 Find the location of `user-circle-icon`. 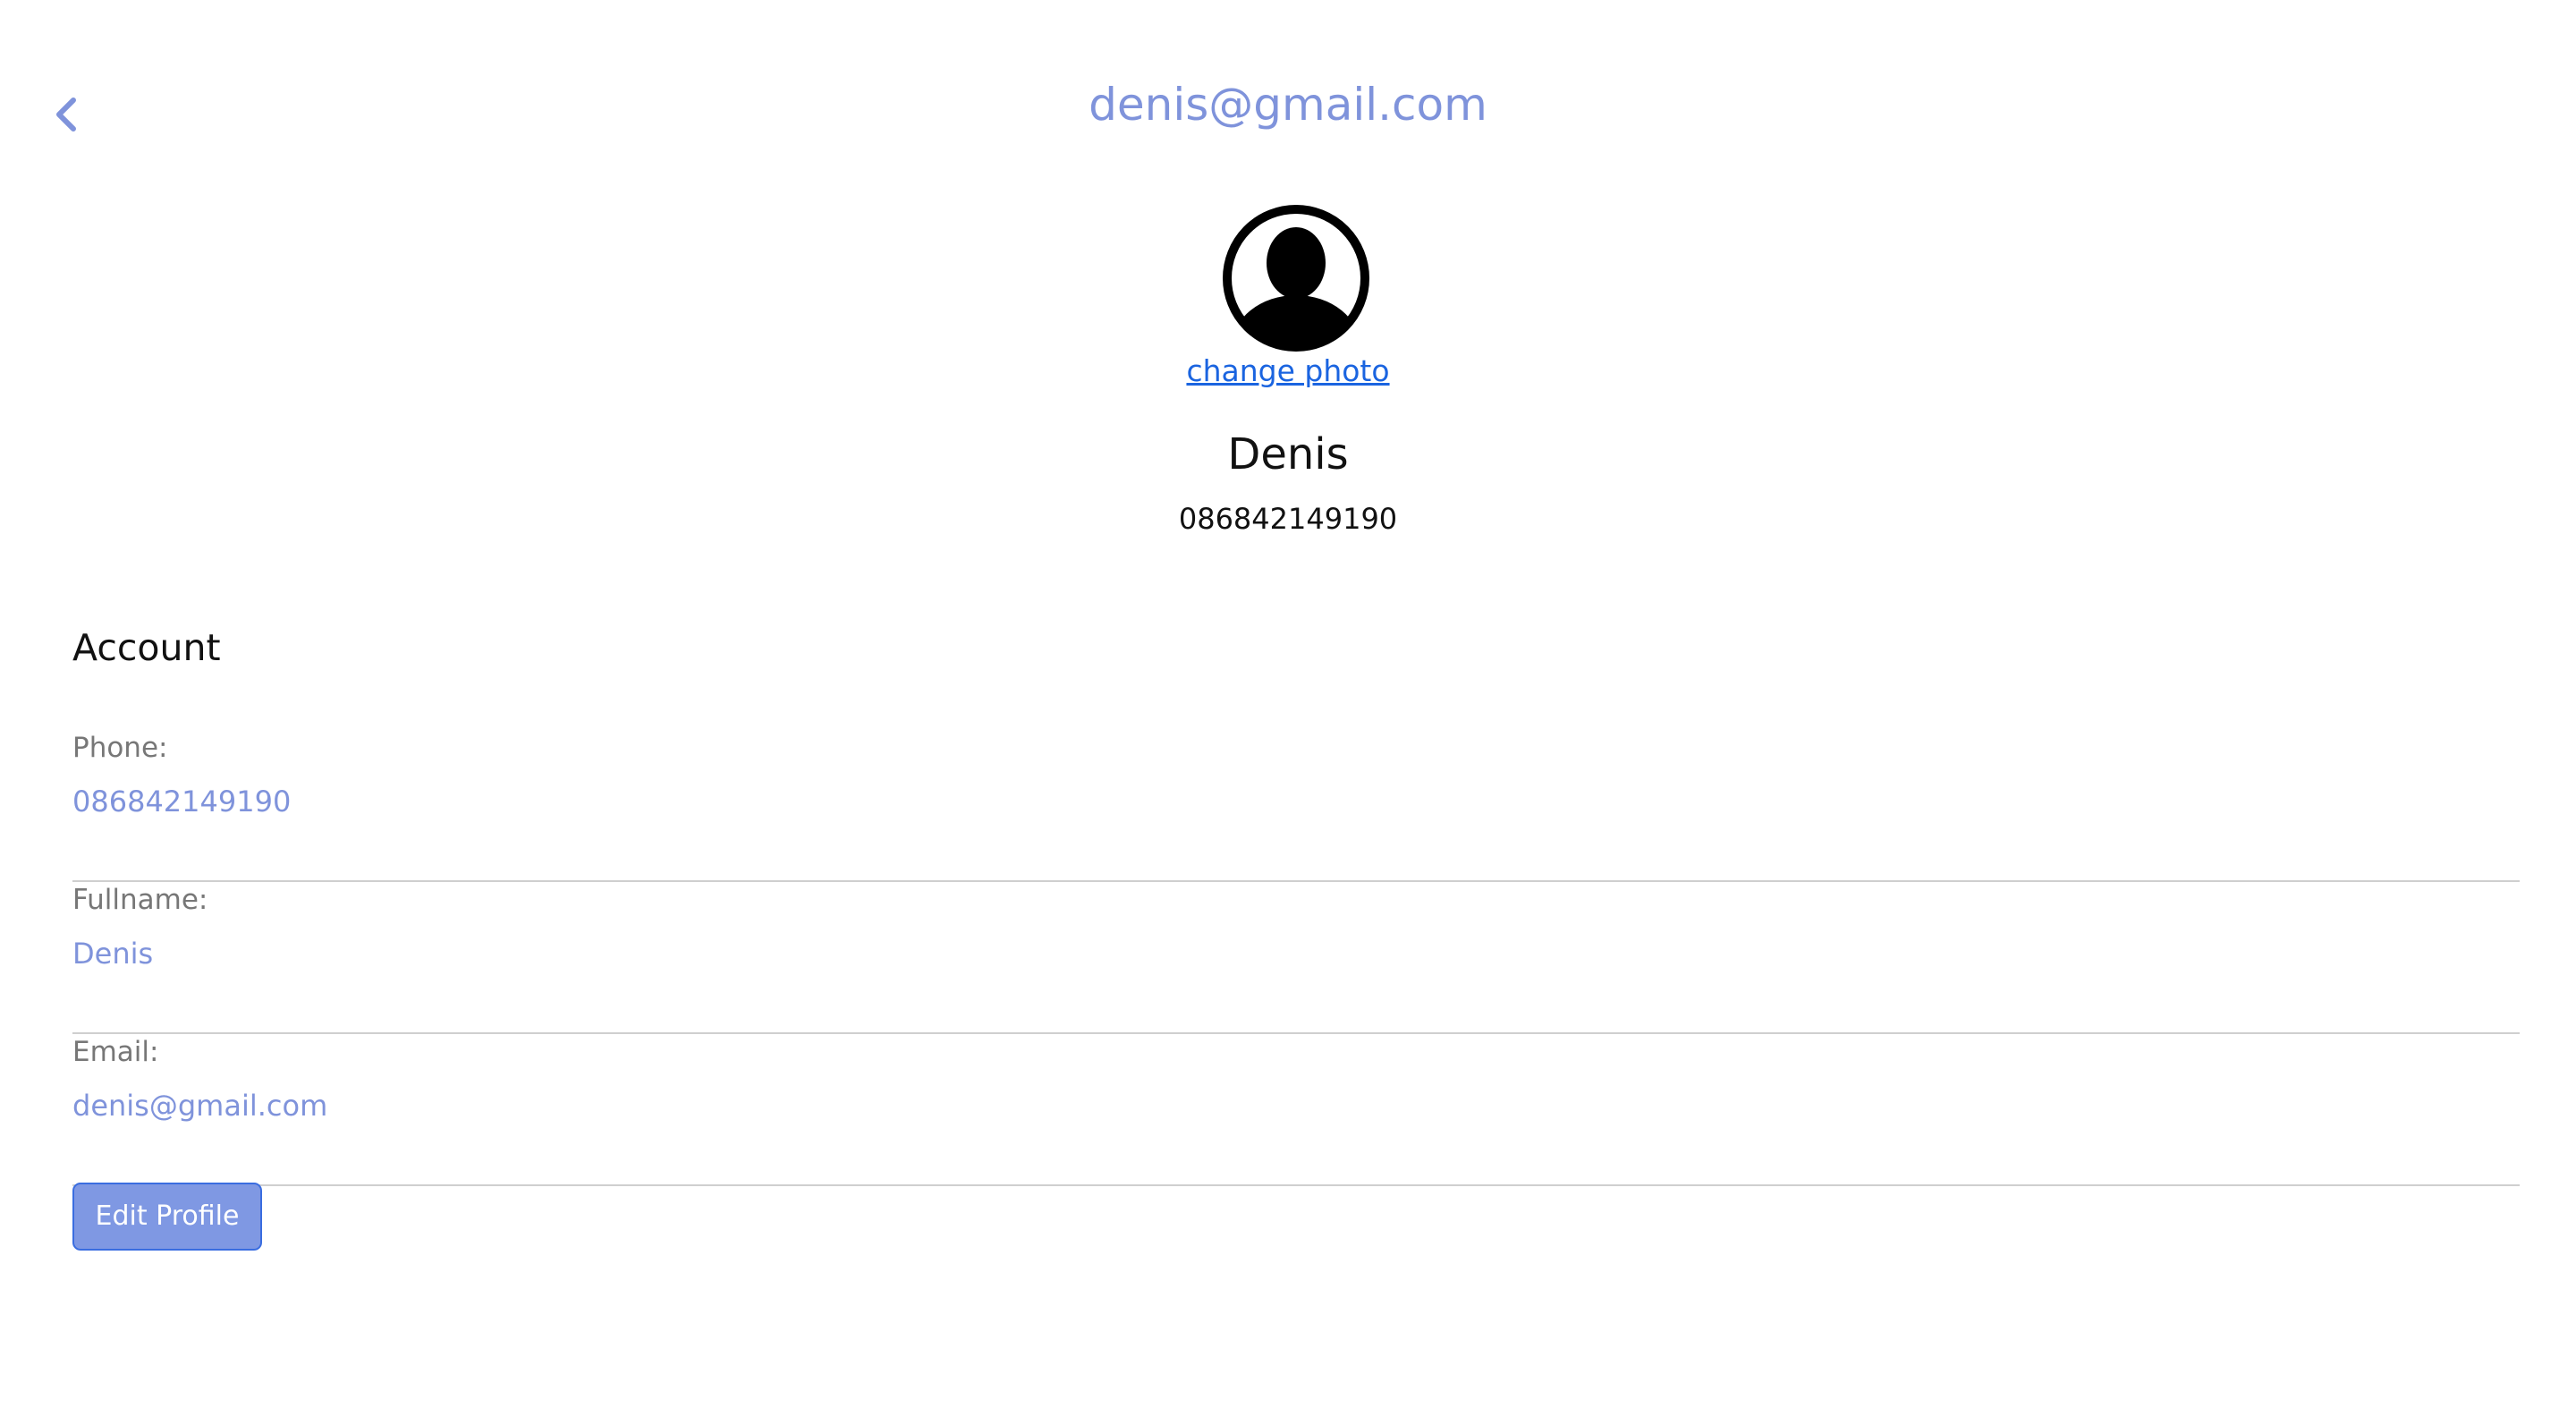

user-circle-icon is located at coordinates (1296, 278).